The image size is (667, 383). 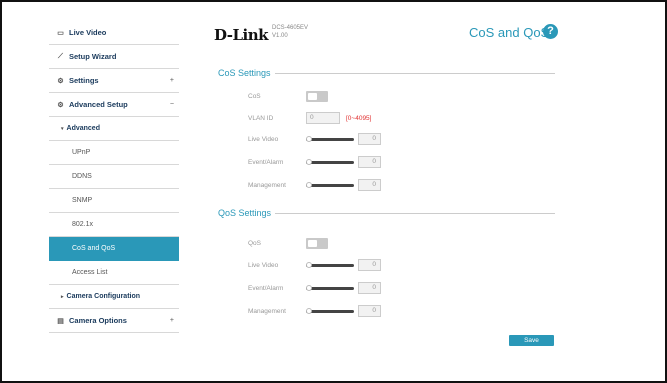 I want to click on qos-label: QoS, so click(x=255, y=243).